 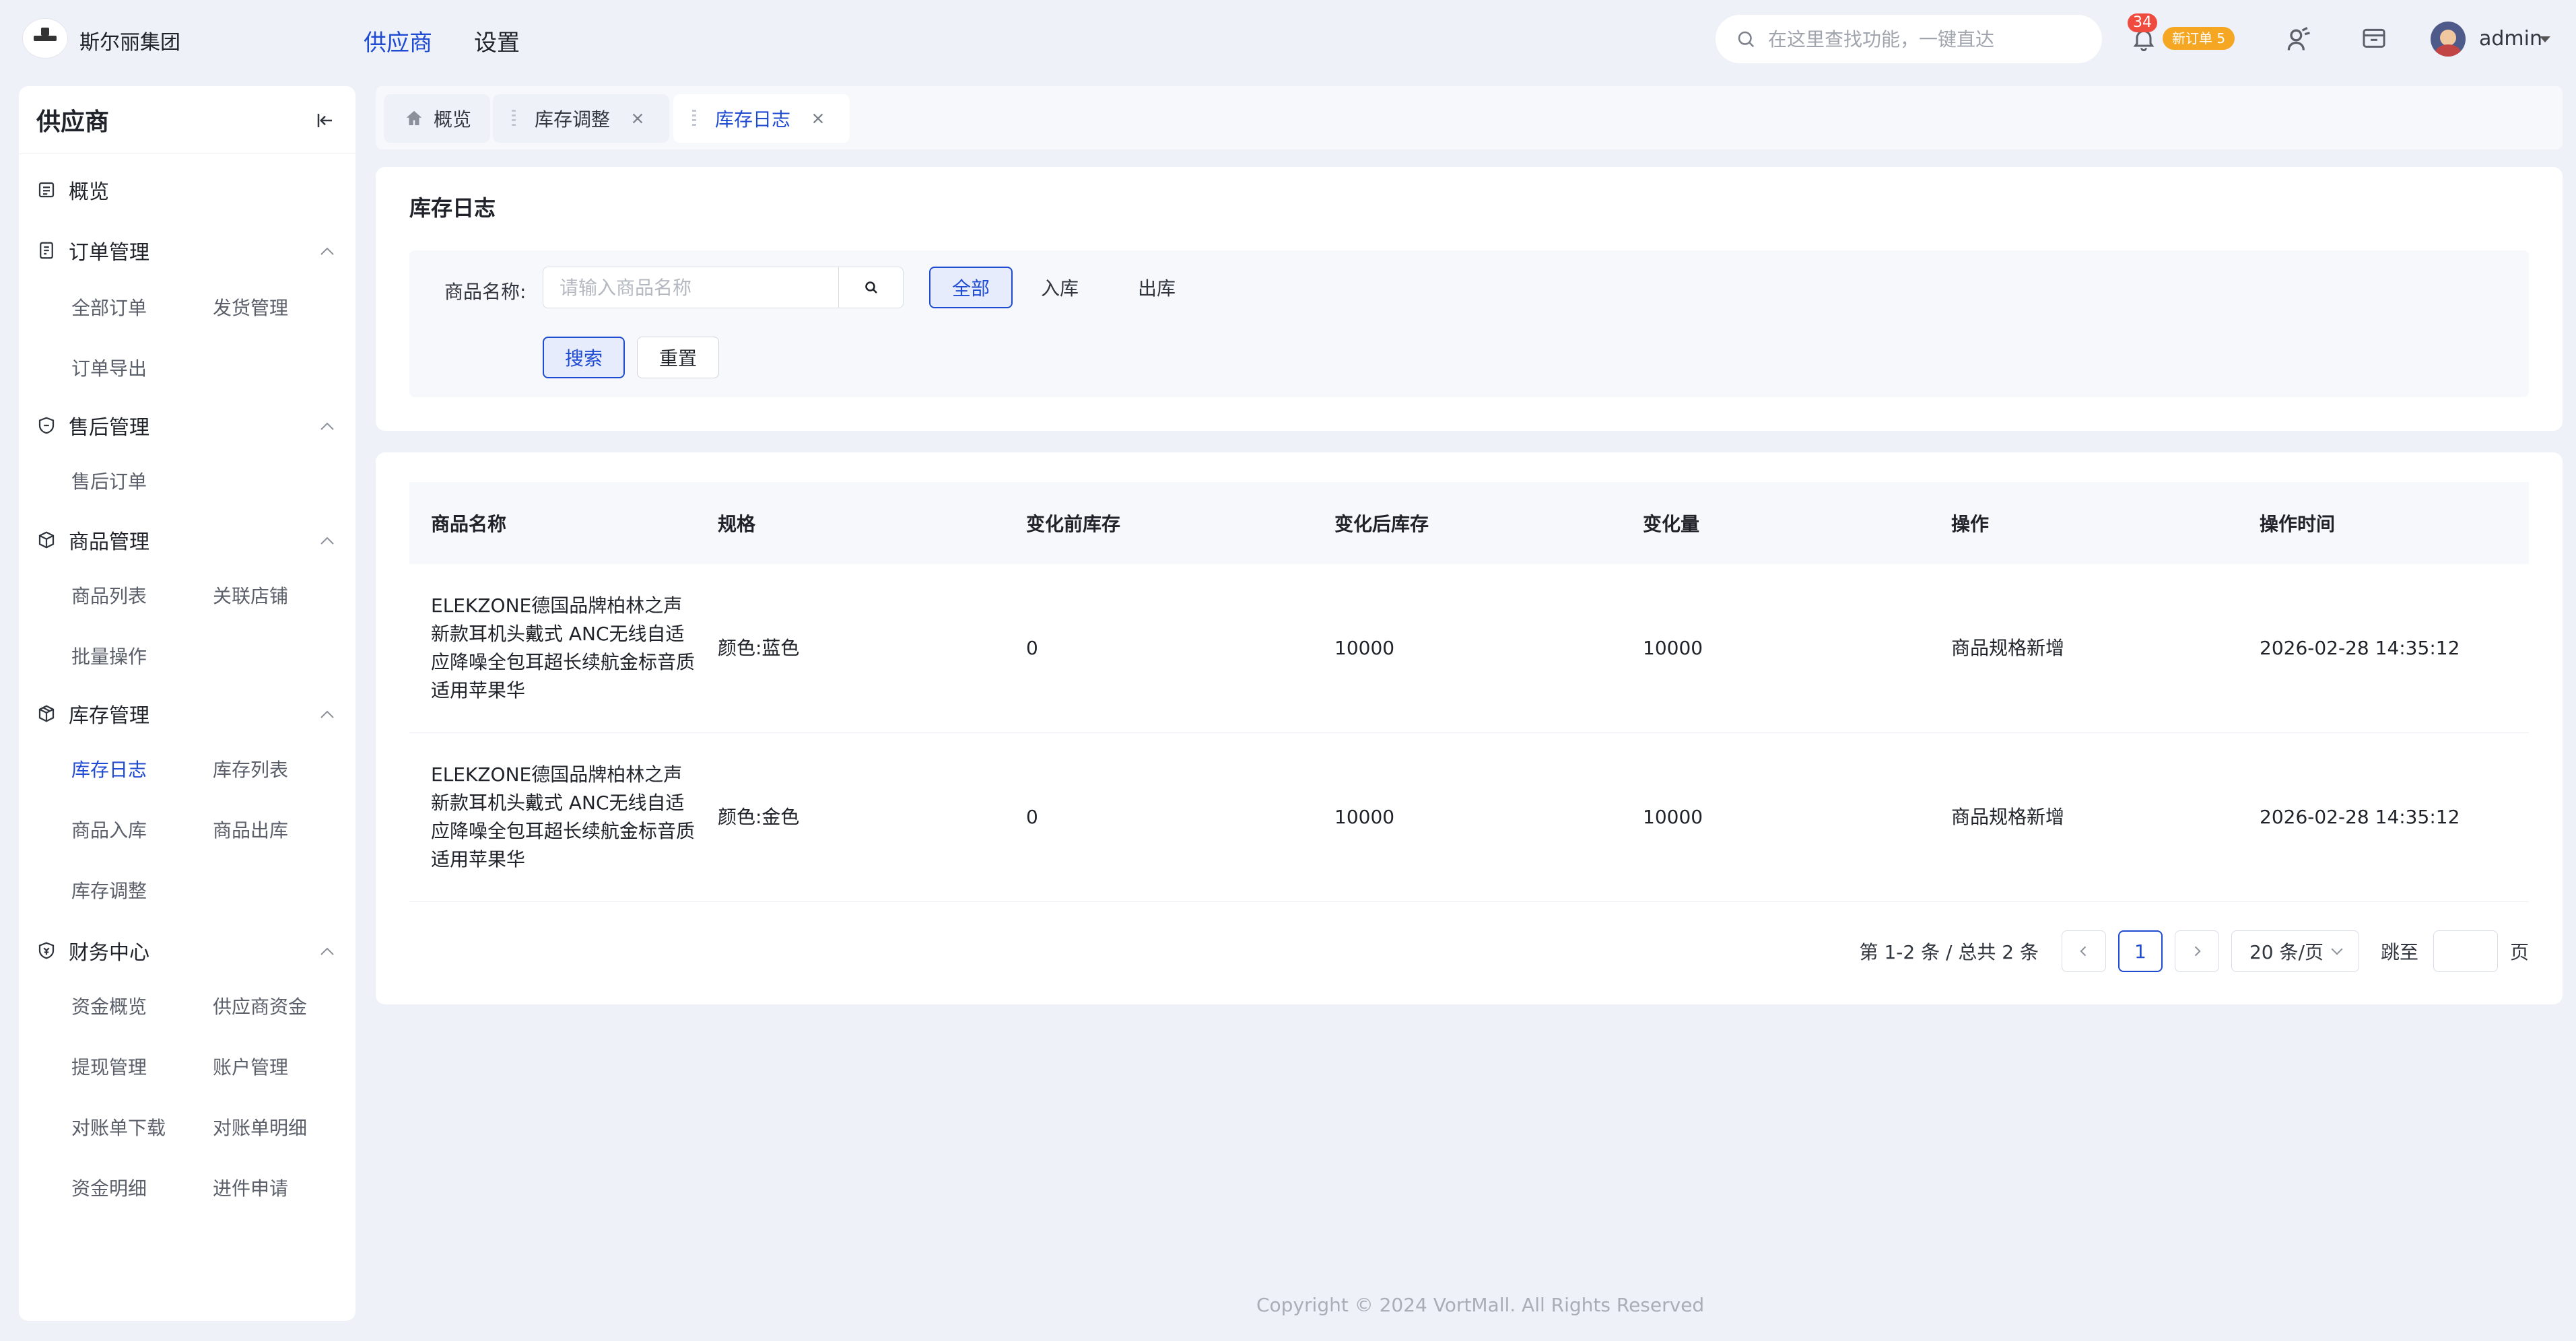 I want to click on sidebar-item-batch-ops: 批量操作, so click(x=109, y=656).